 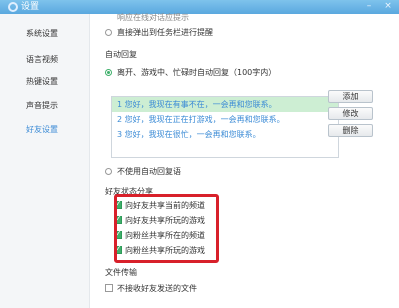 What do you see at coordinates (42, 105) in the screenshot?
I see `sidebar-item-sound: 声音提示` at bounding box center [42, 105].